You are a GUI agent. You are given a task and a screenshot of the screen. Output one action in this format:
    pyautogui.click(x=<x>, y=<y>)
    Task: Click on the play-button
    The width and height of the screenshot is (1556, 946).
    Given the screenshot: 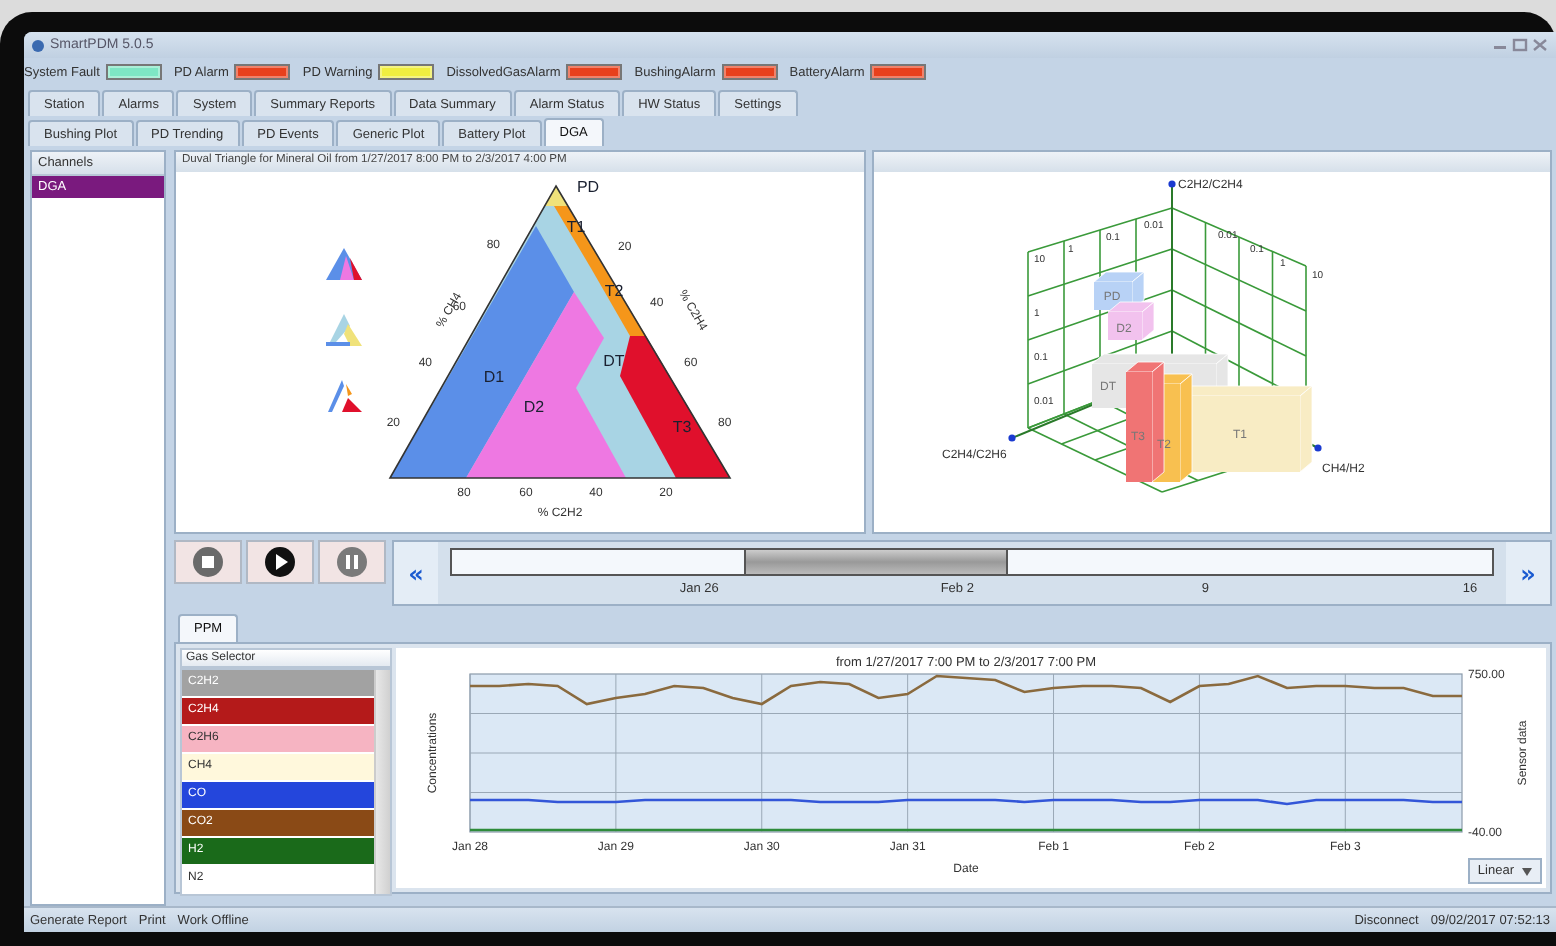 What is the action you would take?
    pyautogui.click(x=280, y=562)
    